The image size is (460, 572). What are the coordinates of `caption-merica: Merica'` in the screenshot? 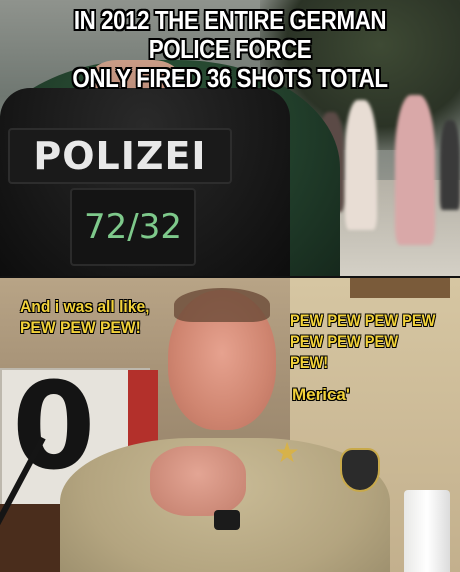 It's located at (321, 394).